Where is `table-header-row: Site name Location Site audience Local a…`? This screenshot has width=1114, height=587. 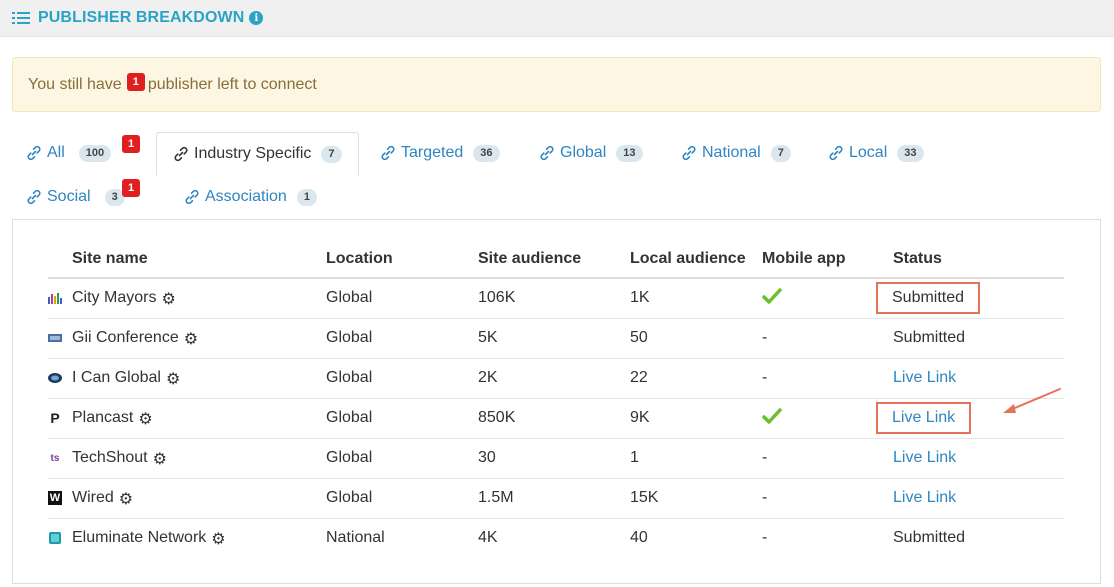
table-header-row: Site name Location Site audience Local a… is located at coordinates (556, 259).